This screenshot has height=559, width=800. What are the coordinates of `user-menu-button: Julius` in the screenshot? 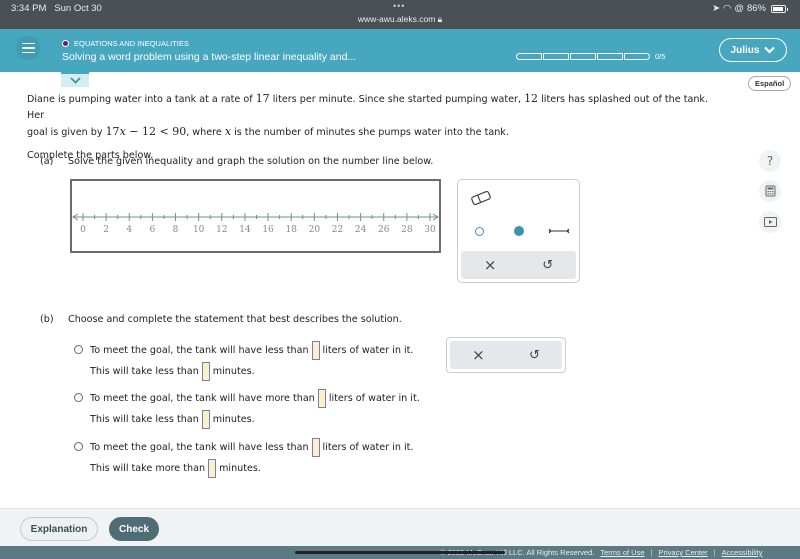 It's located at (753, 50).